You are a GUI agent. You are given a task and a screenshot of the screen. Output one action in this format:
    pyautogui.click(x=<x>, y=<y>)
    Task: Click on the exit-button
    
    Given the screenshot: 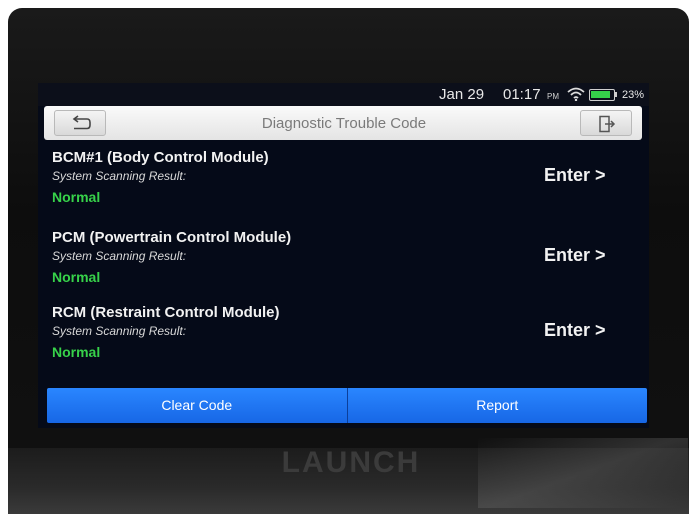 What is the action you would take?
    pyautogui.click(x=606, y=123)
    